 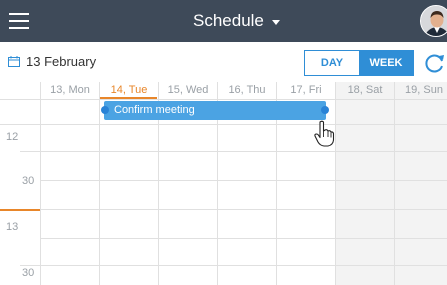 What do you see at coordinates (433, 21) in the screenshot?
I see `user-avatar` at bounding box center [433, 21].